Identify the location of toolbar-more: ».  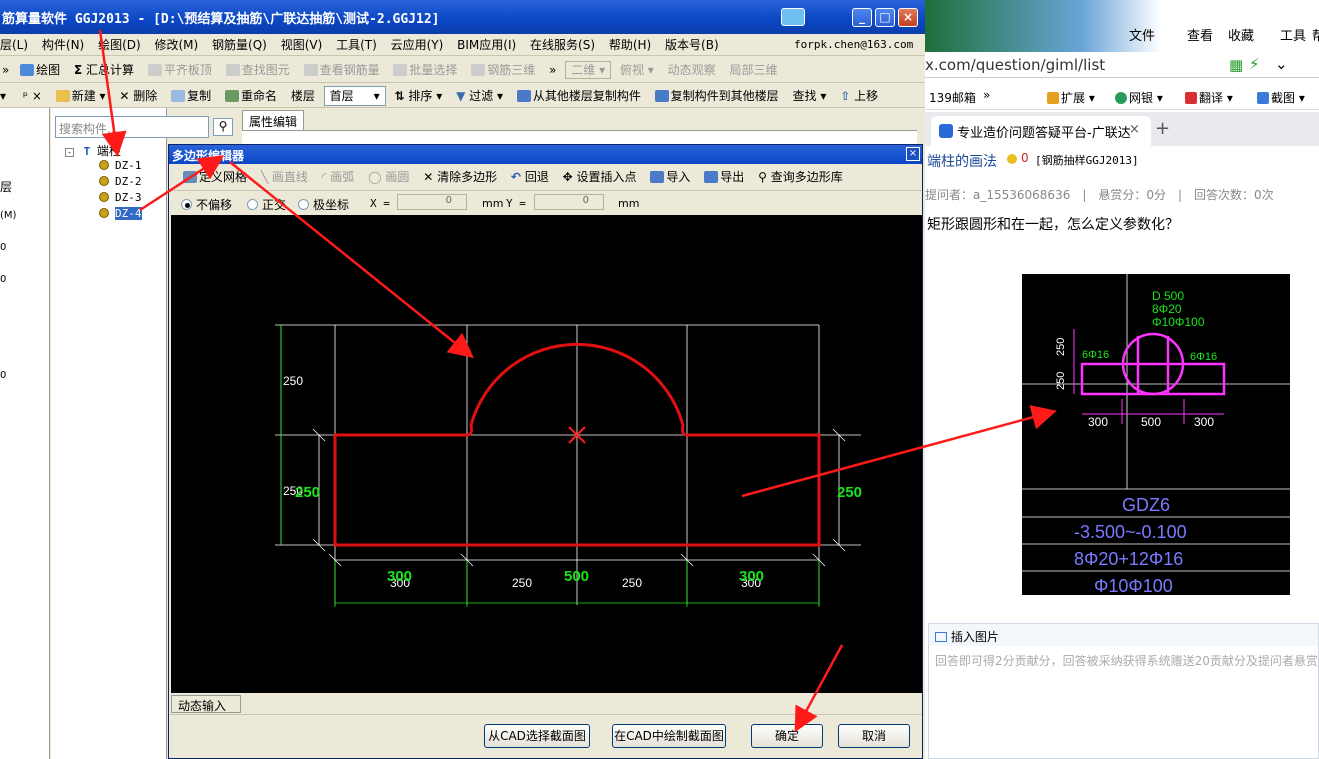
(552, 70).